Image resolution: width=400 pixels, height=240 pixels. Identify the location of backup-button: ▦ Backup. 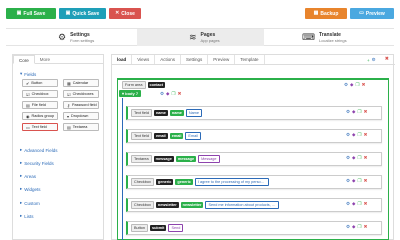
(326, 13).